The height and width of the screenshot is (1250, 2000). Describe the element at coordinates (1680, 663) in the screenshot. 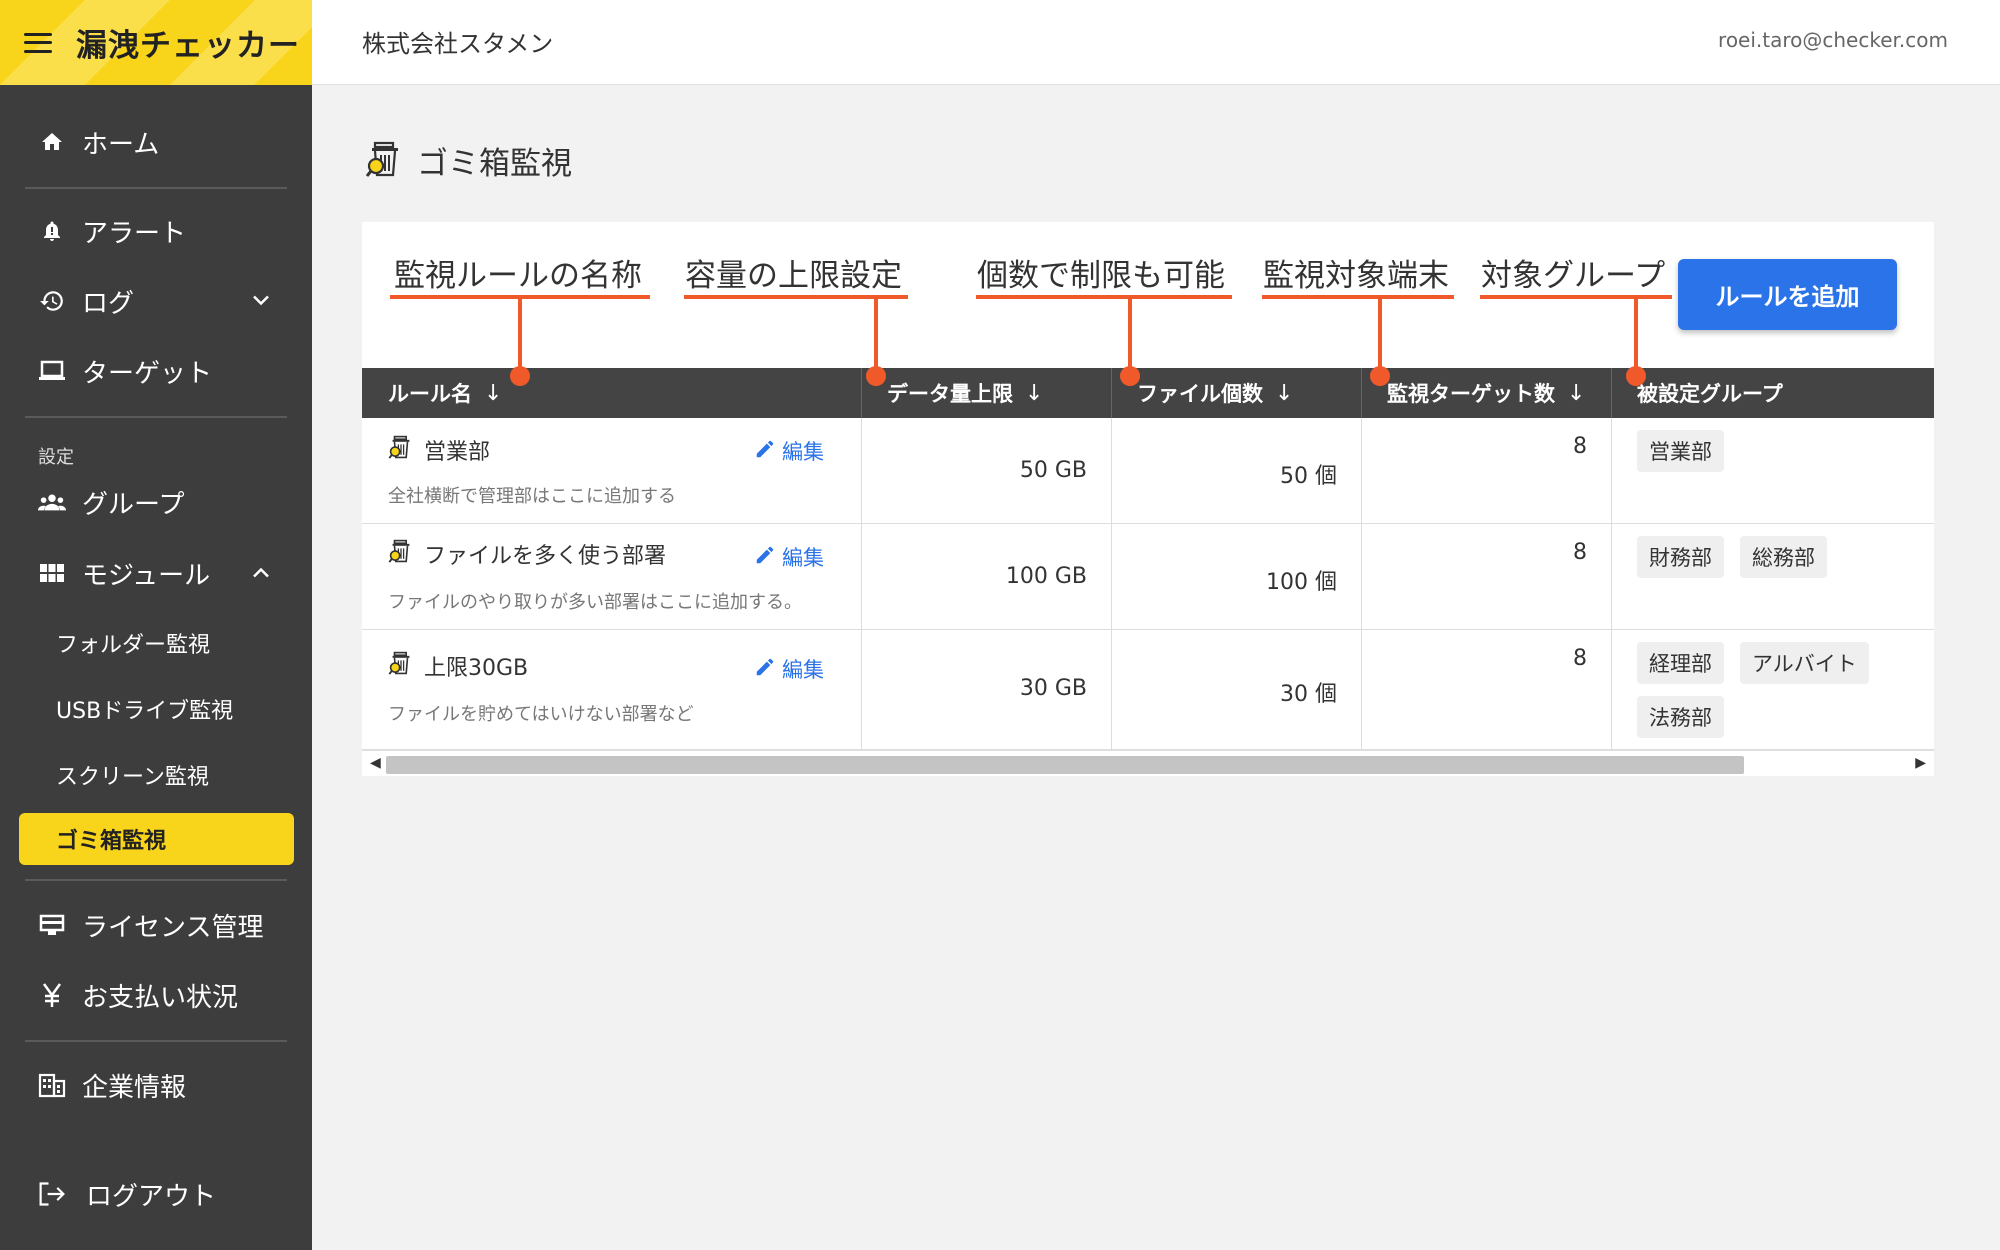

I see `group-chip: 経理部` at that location.